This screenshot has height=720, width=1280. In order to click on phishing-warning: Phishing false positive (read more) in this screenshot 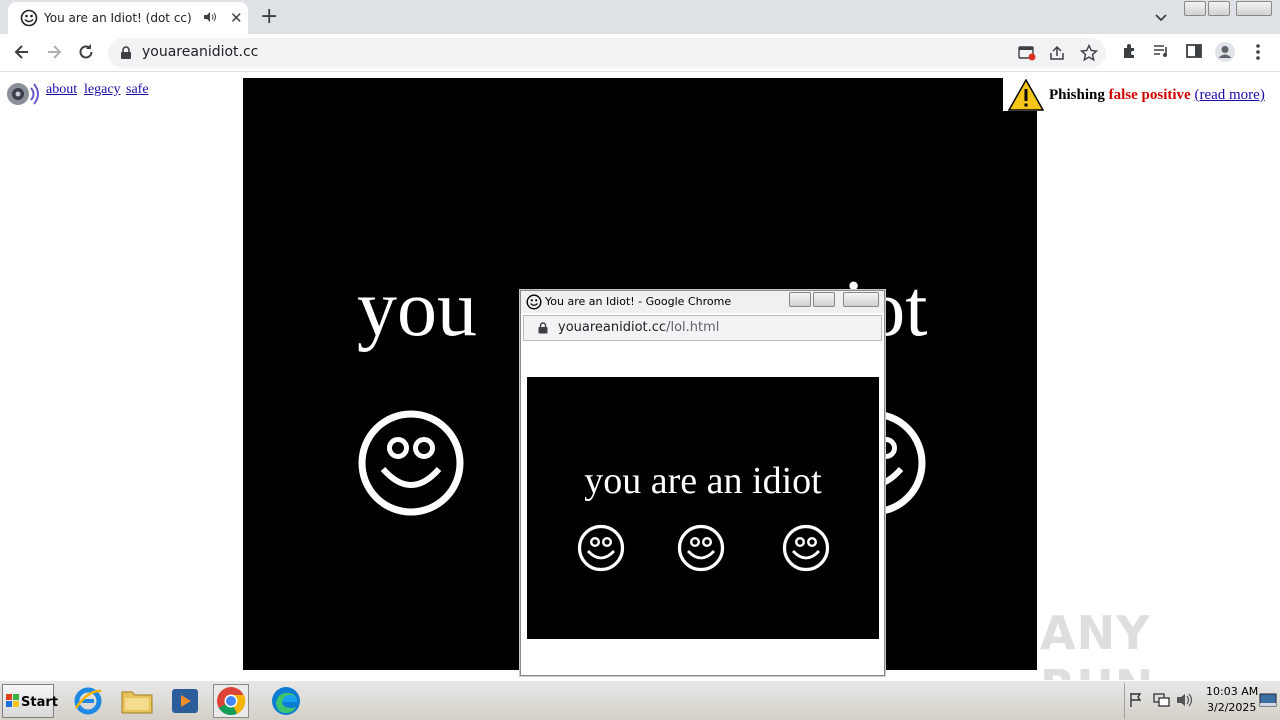, I will do `click(1141, 94)`.